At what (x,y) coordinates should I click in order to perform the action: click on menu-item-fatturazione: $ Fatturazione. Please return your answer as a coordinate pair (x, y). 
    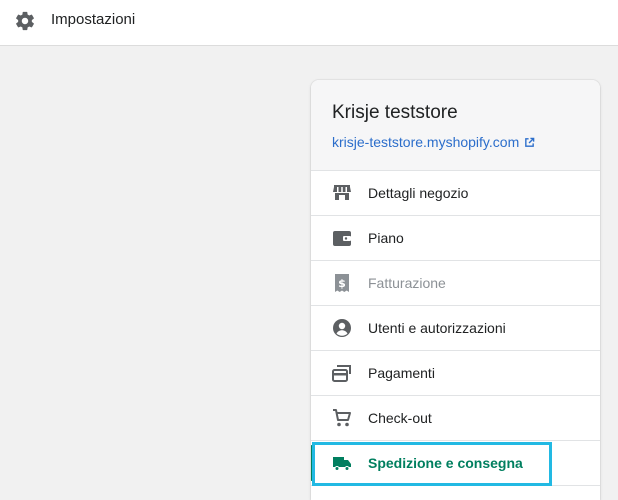
    Looking at the image, I should click on (455, 283).